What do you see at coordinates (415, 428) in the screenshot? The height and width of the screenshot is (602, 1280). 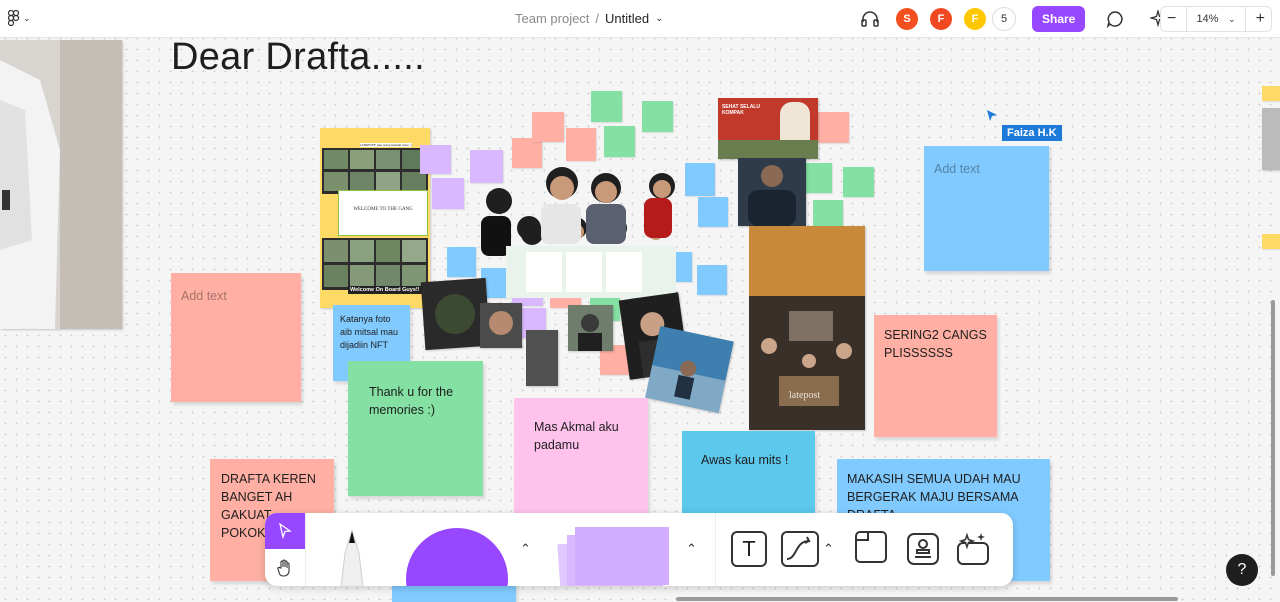 I see `sticky-note-memories: Thank u for the memories :)` at bounding box center [415, 428].